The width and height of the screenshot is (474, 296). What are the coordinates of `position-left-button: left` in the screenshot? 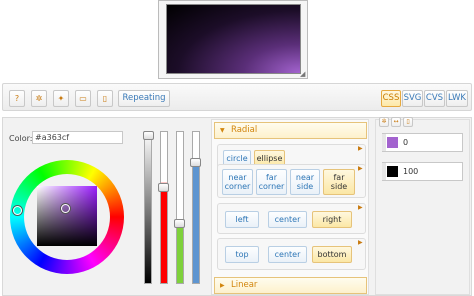 It's located at (242, 219).